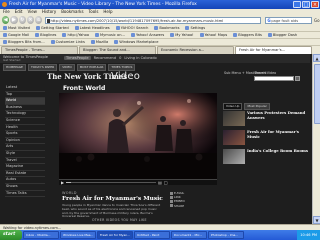  I want to click on cat-most-popular: MOST POPULAR, so click(91, 67).